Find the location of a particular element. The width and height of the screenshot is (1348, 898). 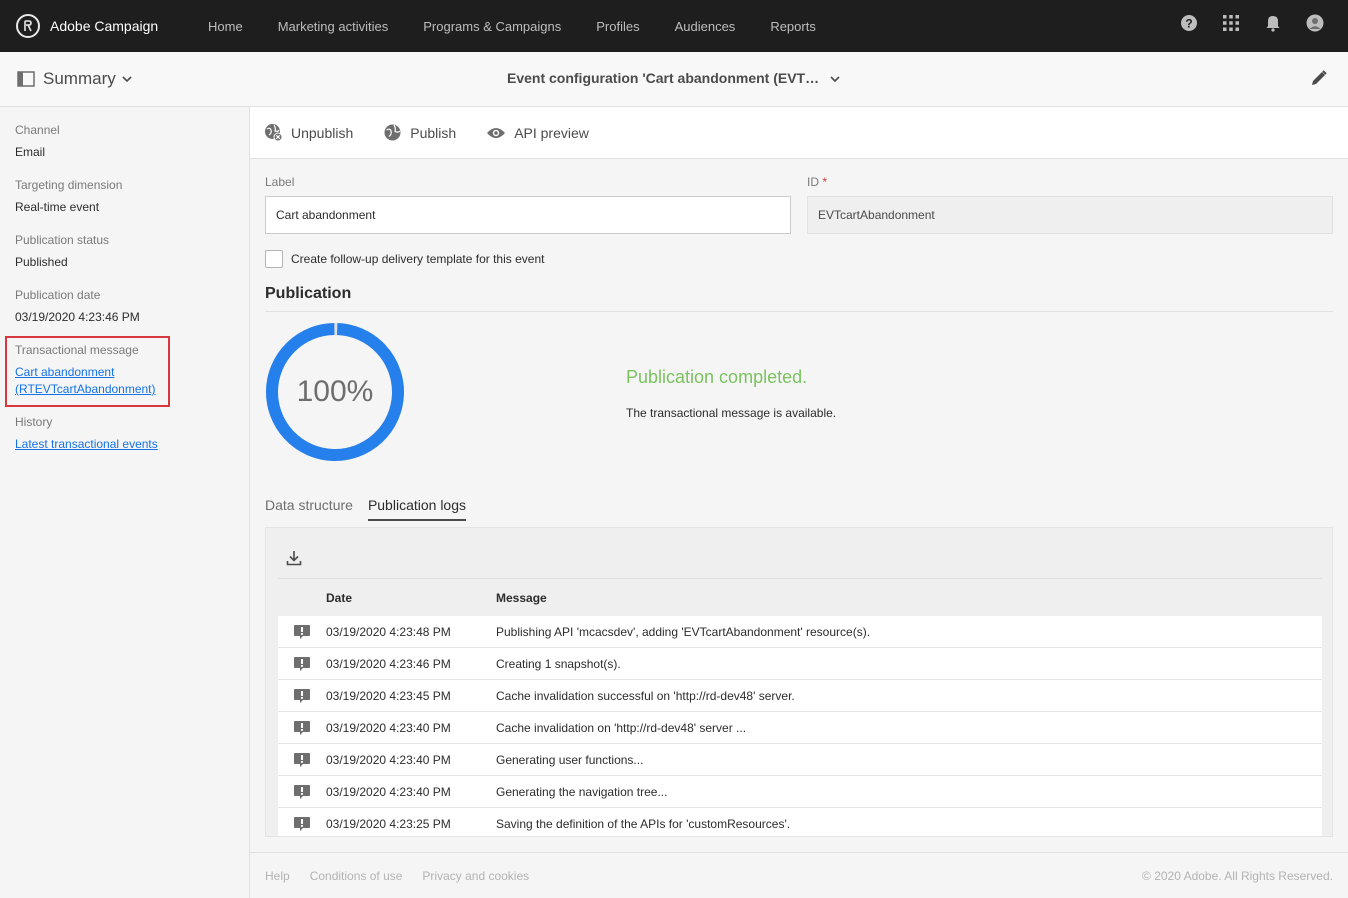

chevron-down-icon is located at coordinates (835, 79).